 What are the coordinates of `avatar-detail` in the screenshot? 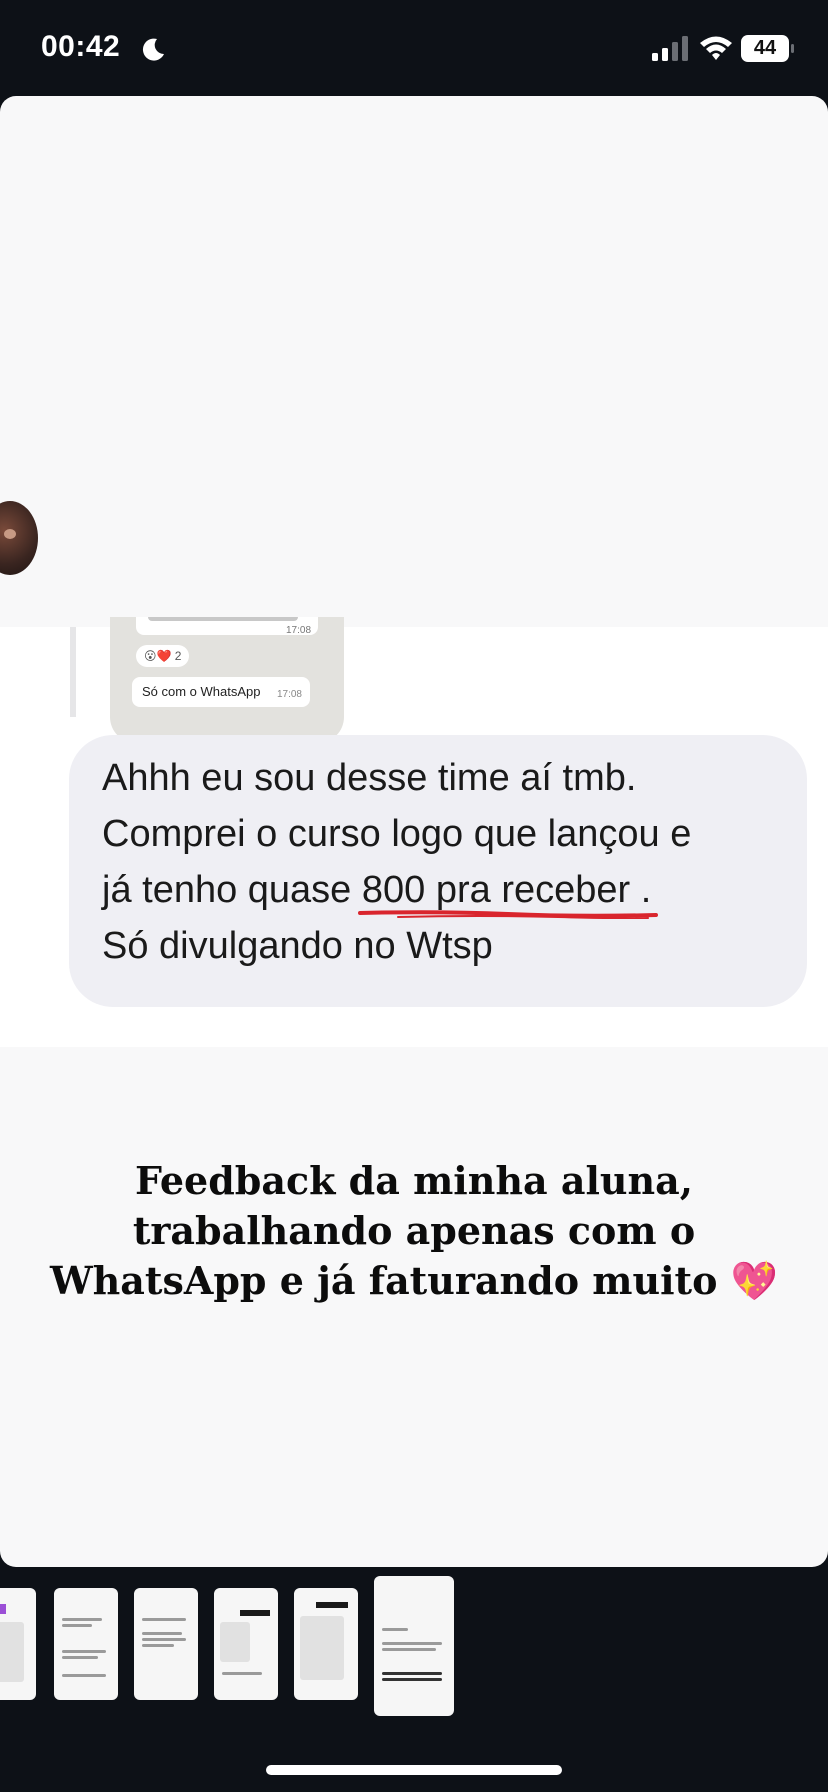 It's located at (10, 534).